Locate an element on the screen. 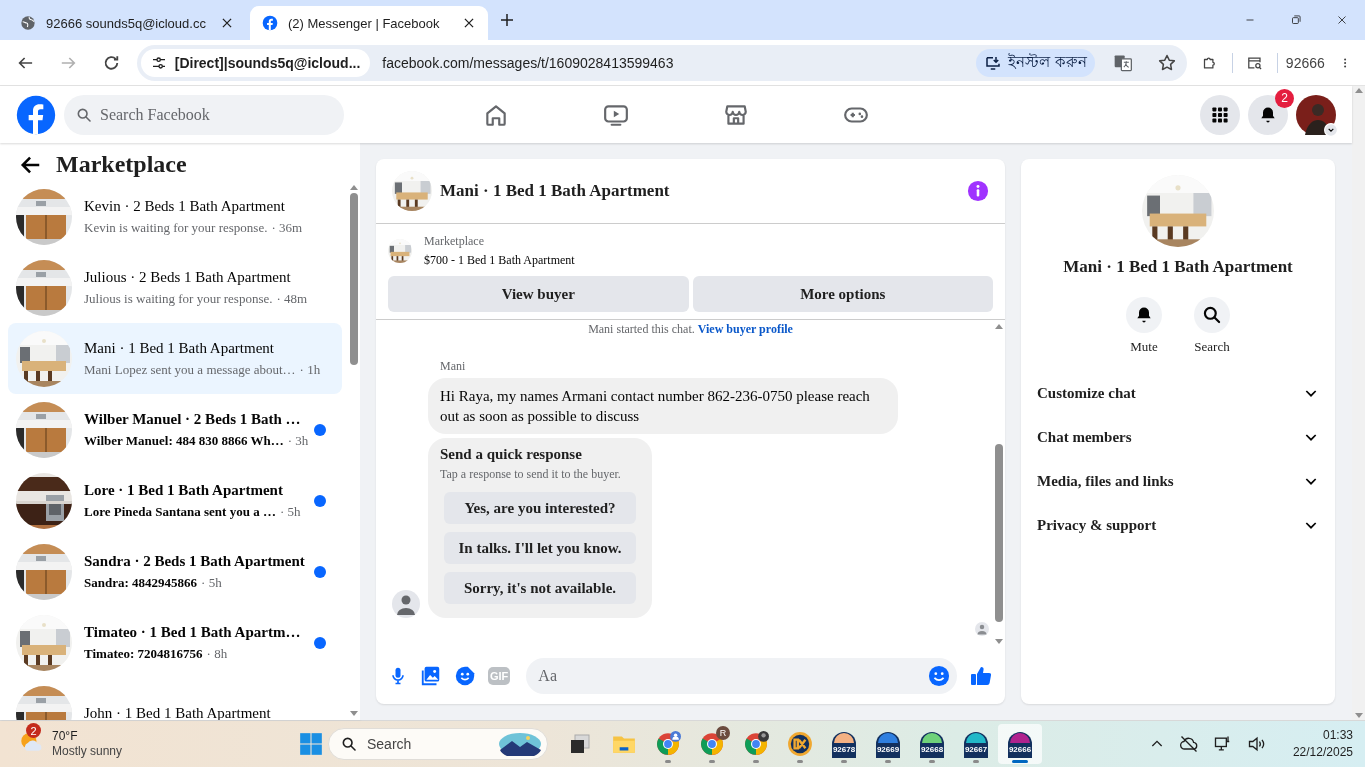  taskbar-app: 92669 is located at coordinates (888, 744).